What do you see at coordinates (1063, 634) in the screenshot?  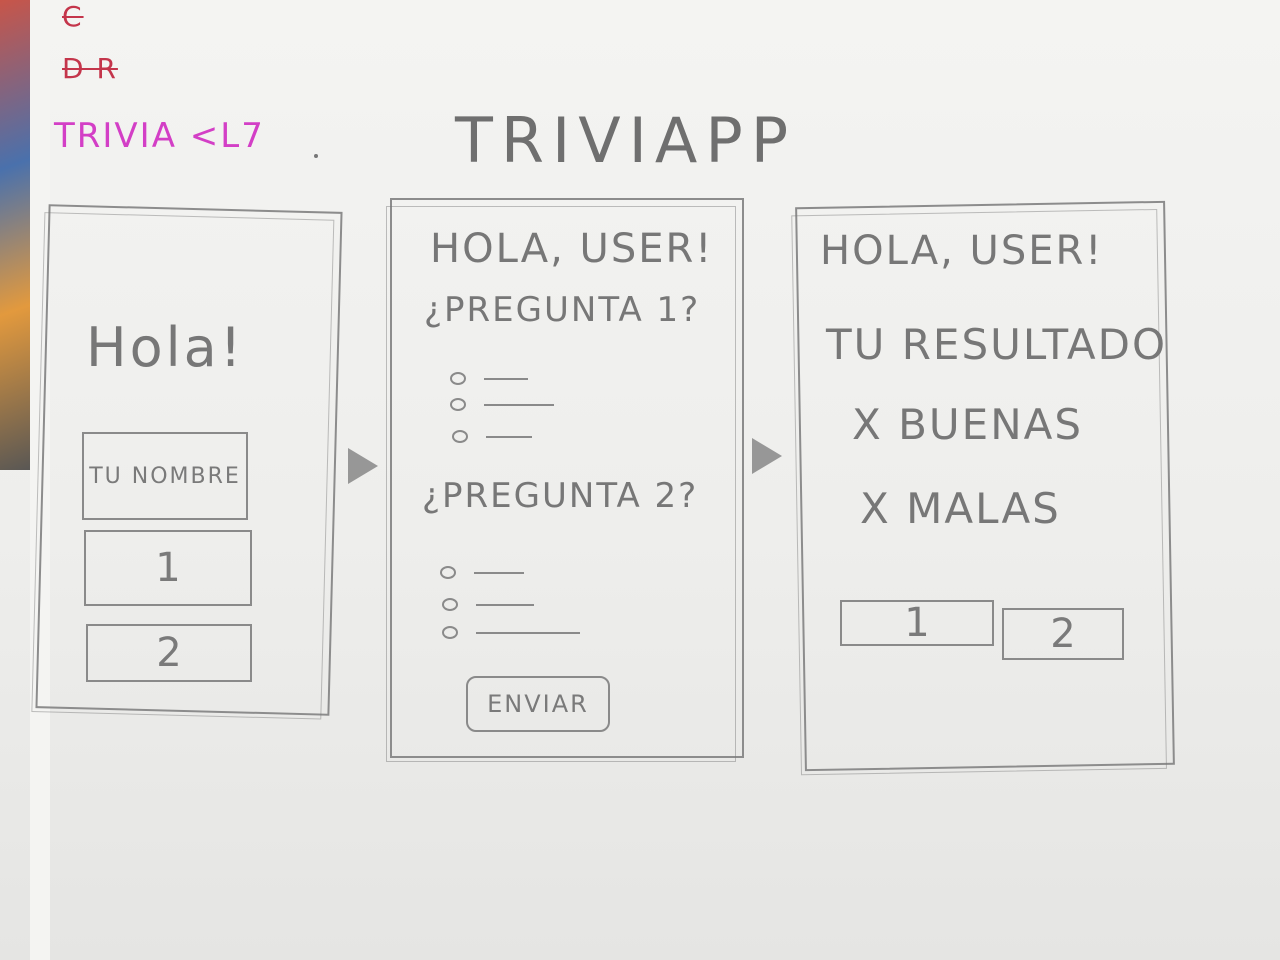 I see `screen-3-button-2: 2` at bounding box center [1063, 634].